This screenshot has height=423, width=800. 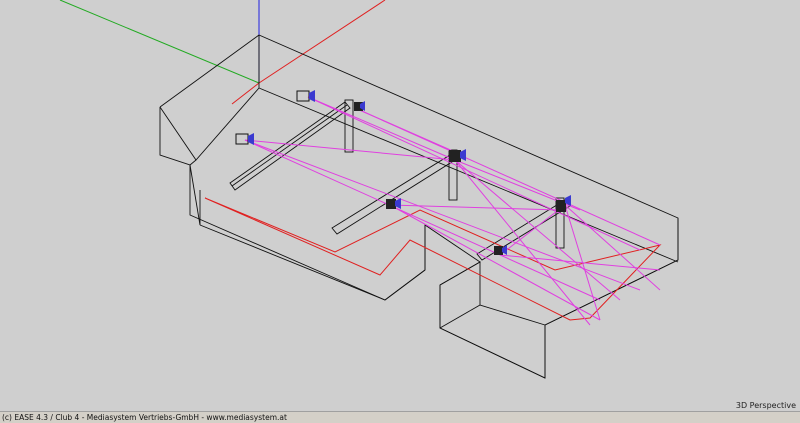 I want to click on y-axis-line, so click(x=159, y=42).